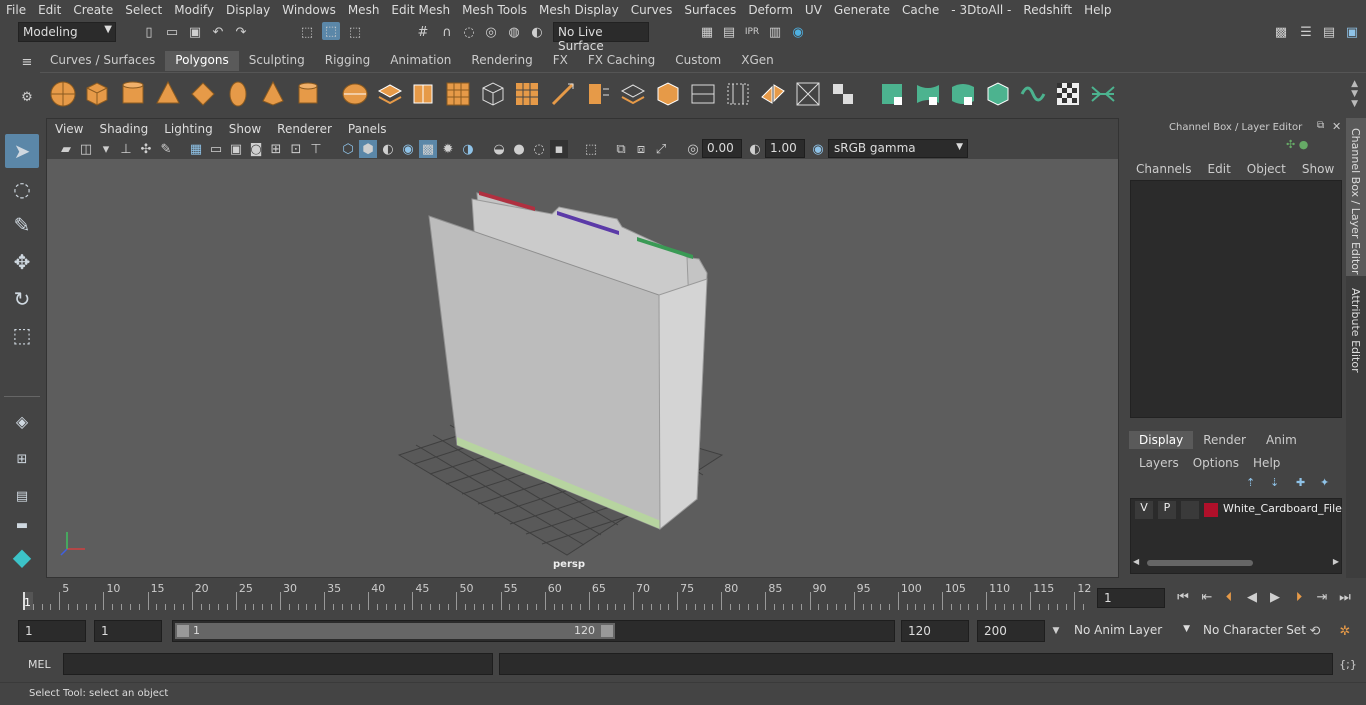 The image size is (1366, 705). What do you see at coordinates (1167, 510) in the screenshot?
I see `layer-playback-toggle: P` at bounding box center [1167, 510].